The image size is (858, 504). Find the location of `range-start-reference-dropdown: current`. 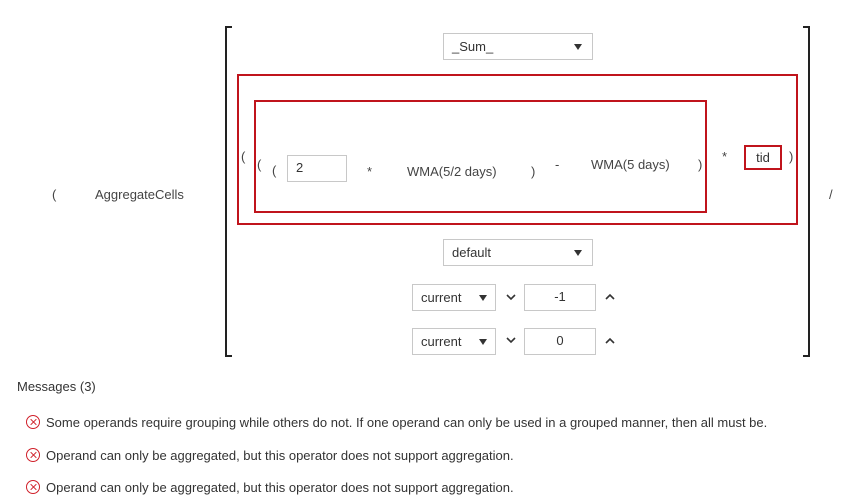

range-start-reference-dropdown: current is located at coordinates (454, 297).